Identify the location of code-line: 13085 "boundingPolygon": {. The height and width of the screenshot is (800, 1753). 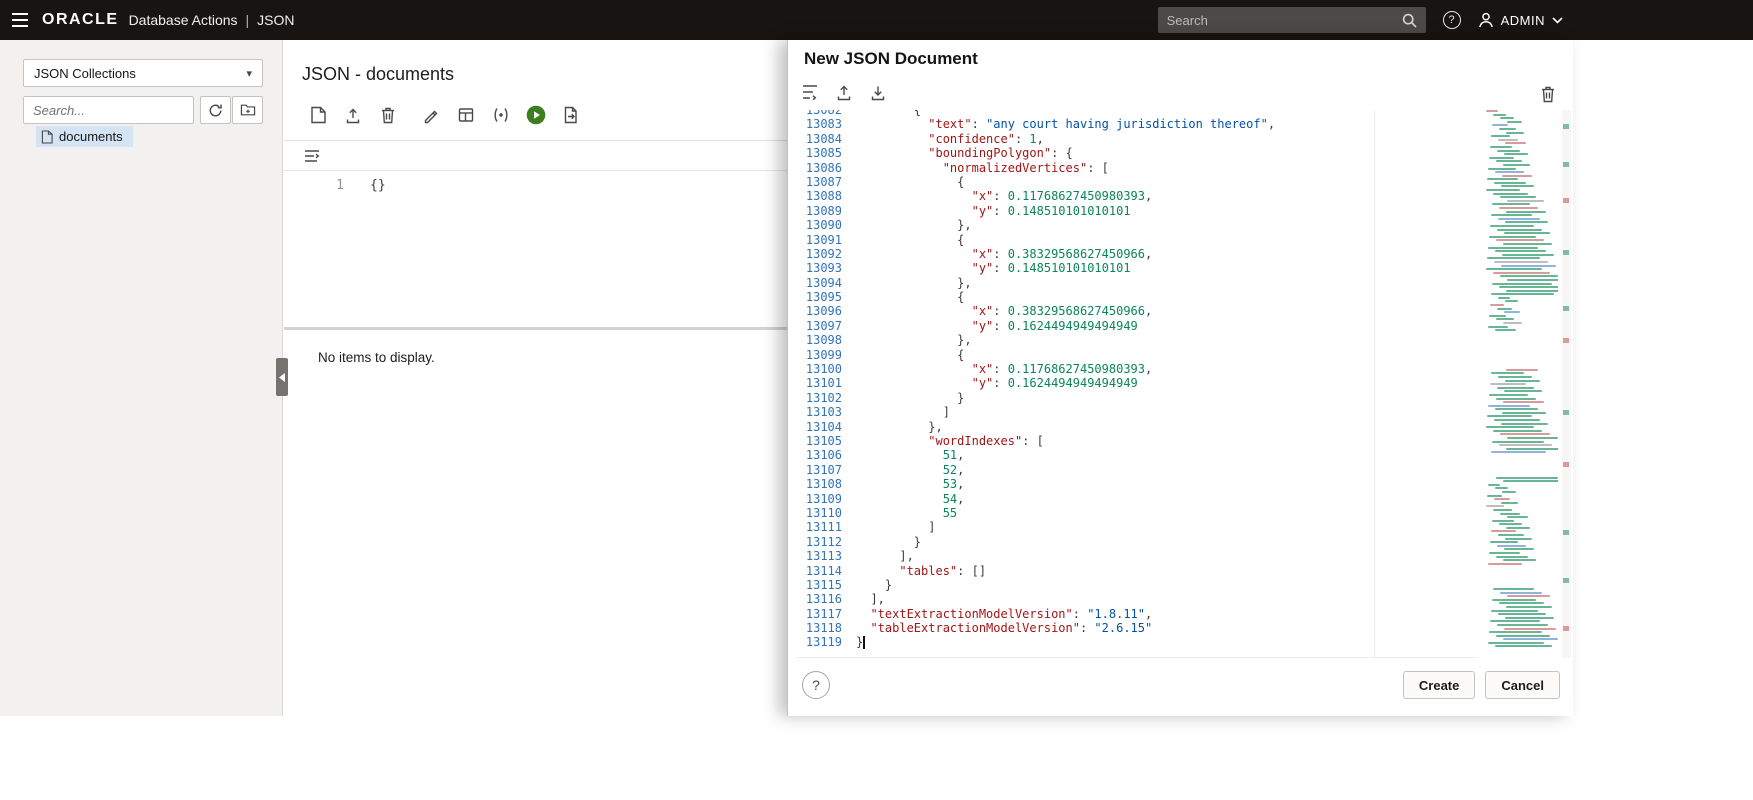
(939, 153).